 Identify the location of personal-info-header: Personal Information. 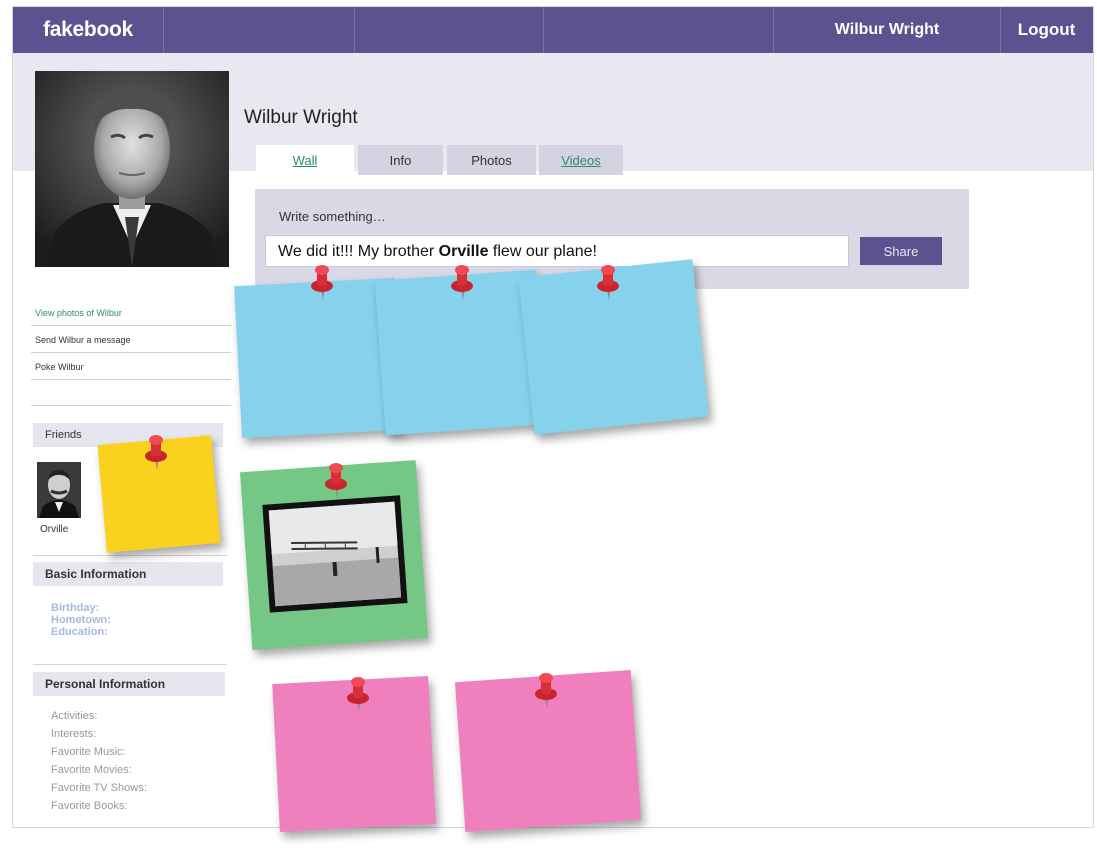
(129, 684).